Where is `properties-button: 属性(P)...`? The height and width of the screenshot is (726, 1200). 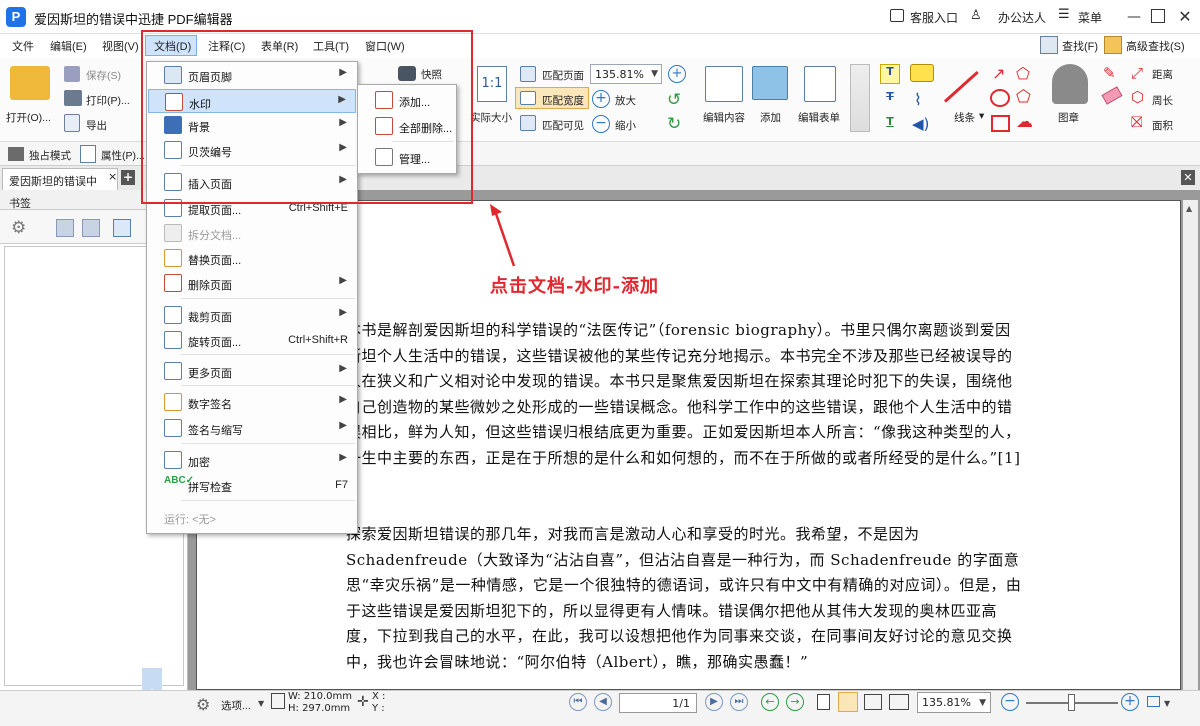 properties-button: 属性(P)... is located at coordinates (123, 155).